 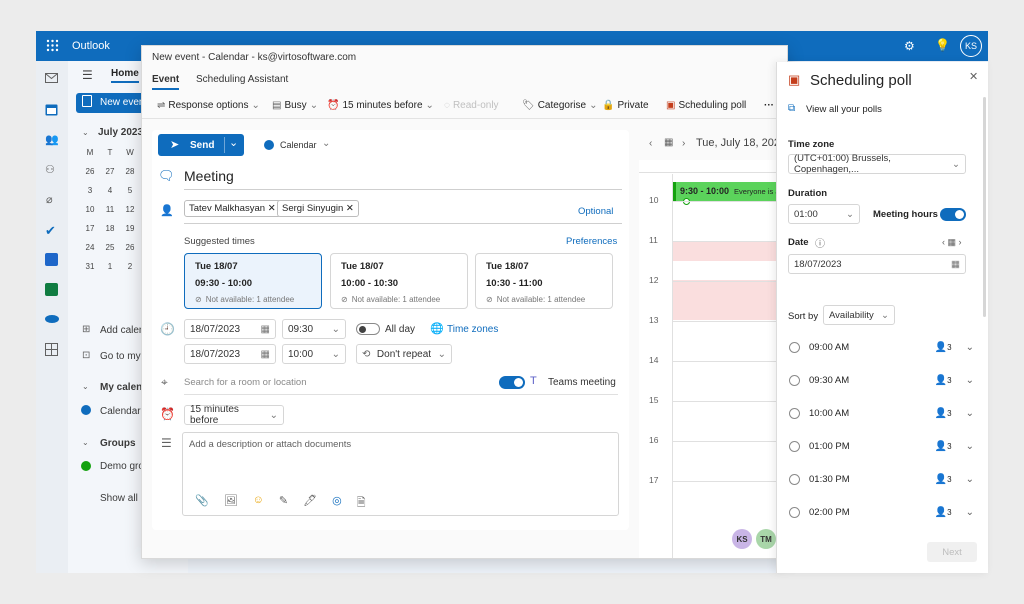 What do you see at coordinates (472, 329) in the screenshot?
I see `time-zones-link: Time zones` at bounding box center [472, 329].